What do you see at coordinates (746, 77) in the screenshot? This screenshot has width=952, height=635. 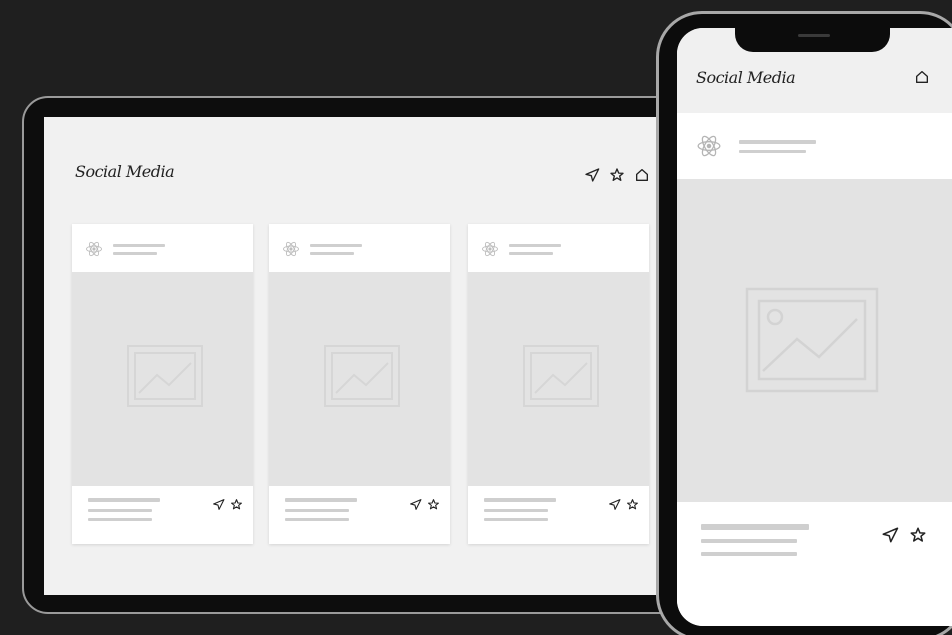 I see `phone-brand-logo: Social Media` at bounding box center [746, 77].